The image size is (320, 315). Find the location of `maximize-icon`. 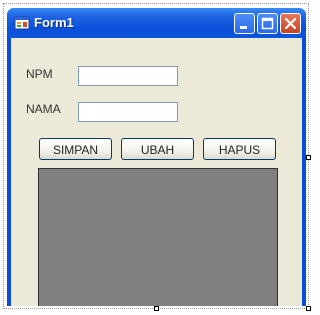

maximize-icon is located at coordinates (267, 23).